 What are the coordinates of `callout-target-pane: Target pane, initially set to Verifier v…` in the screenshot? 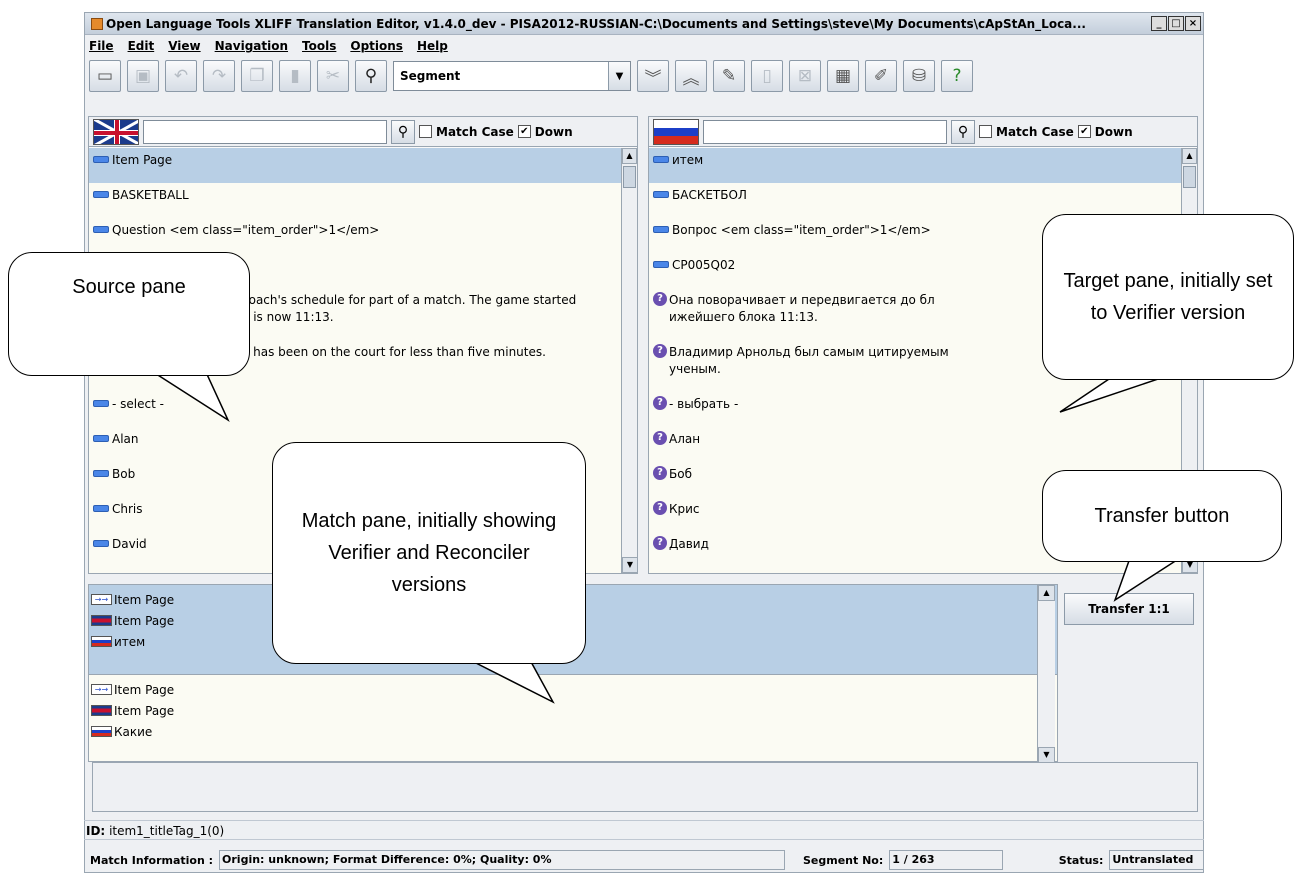 It's located at (1168, 297).